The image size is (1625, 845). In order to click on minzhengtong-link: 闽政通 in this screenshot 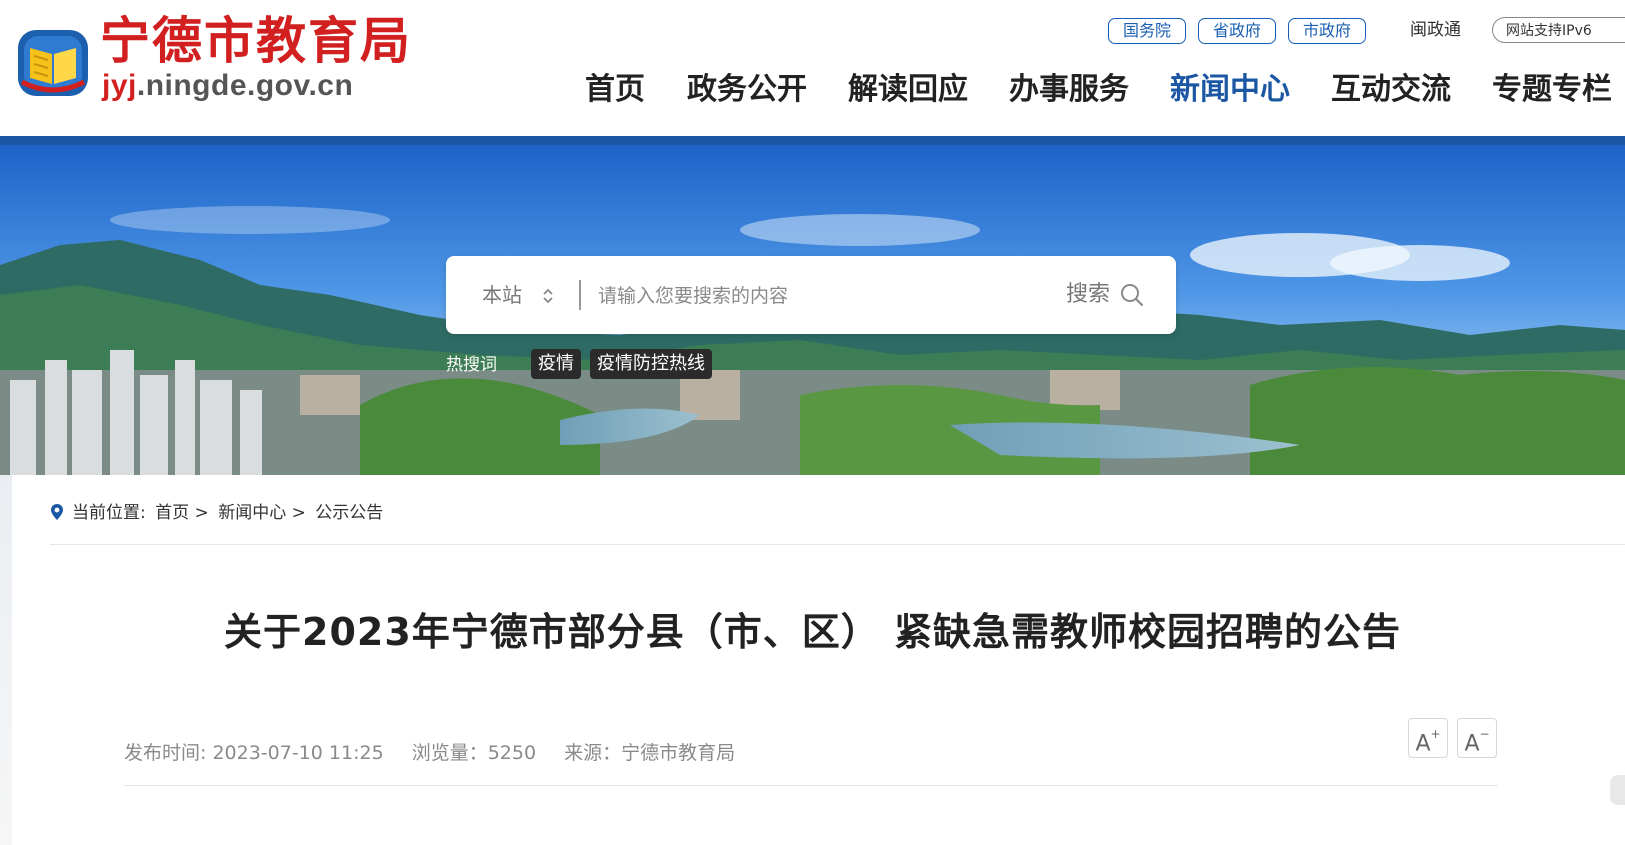, I will do `click(1435, 30)`.